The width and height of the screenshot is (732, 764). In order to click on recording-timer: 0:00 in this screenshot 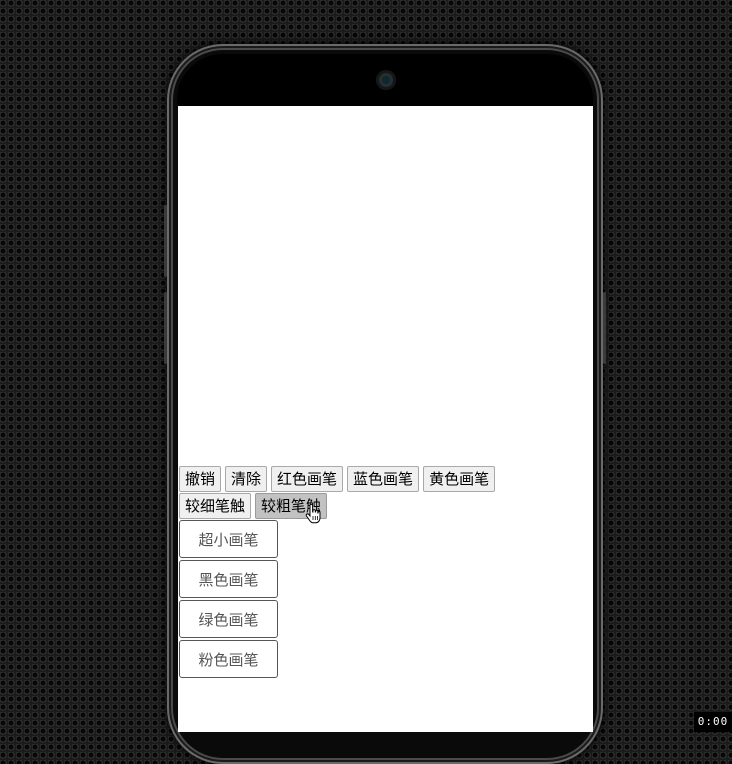, I will do `click(713, 722)`.